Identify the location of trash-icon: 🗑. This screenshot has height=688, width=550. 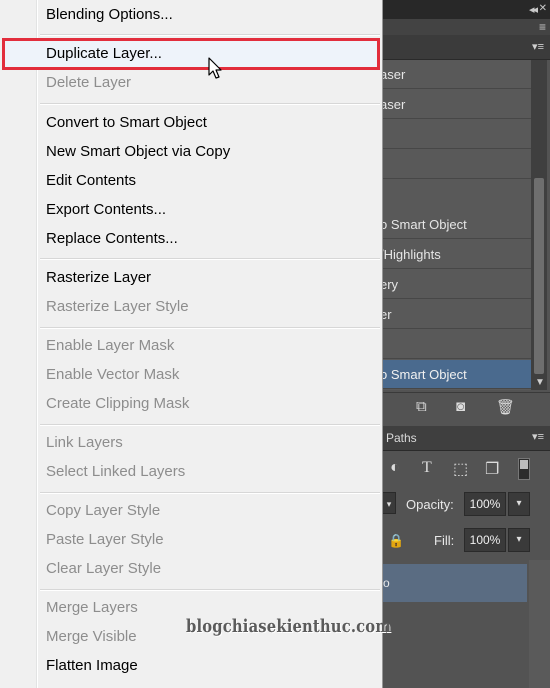
(505, 407).